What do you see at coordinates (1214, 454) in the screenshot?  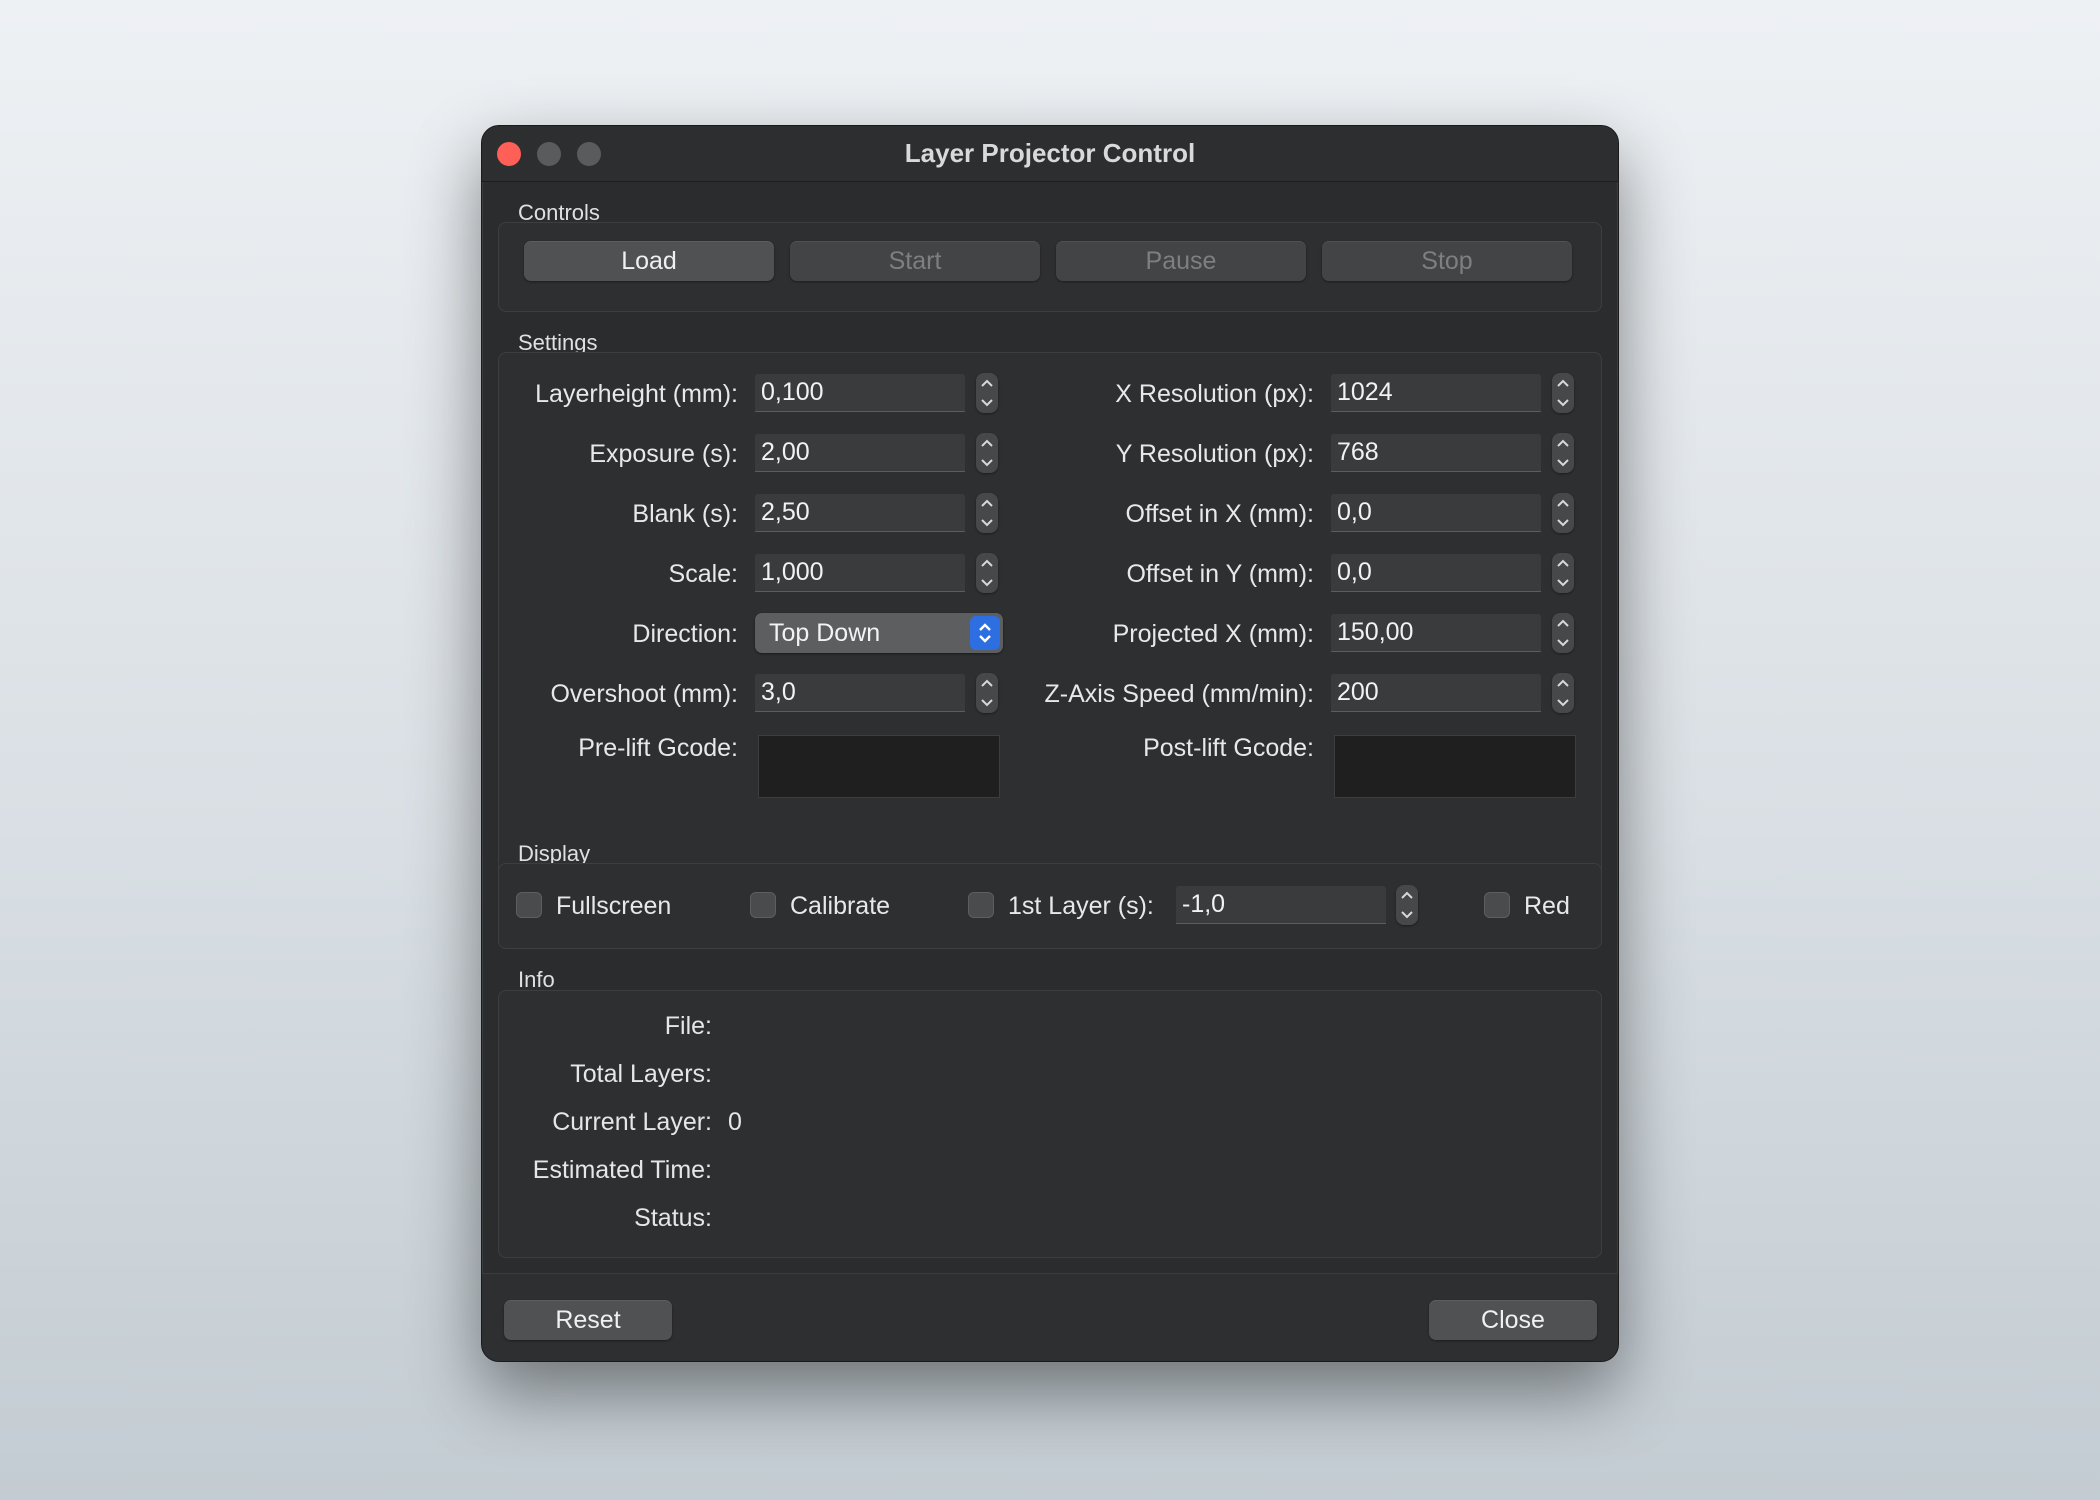 I see `y-resolution-label: Y Resolution (px):` at bounding box center [1214, 454].